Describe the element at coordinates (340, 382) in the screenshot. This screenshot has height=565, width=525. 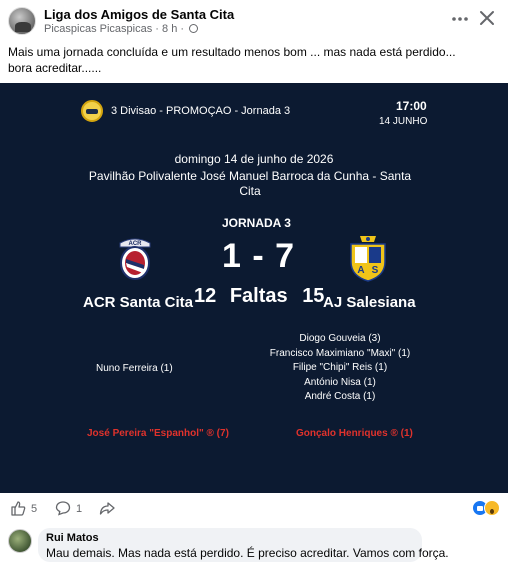
I see `away-scorer: António Nisa (1)` at that location.